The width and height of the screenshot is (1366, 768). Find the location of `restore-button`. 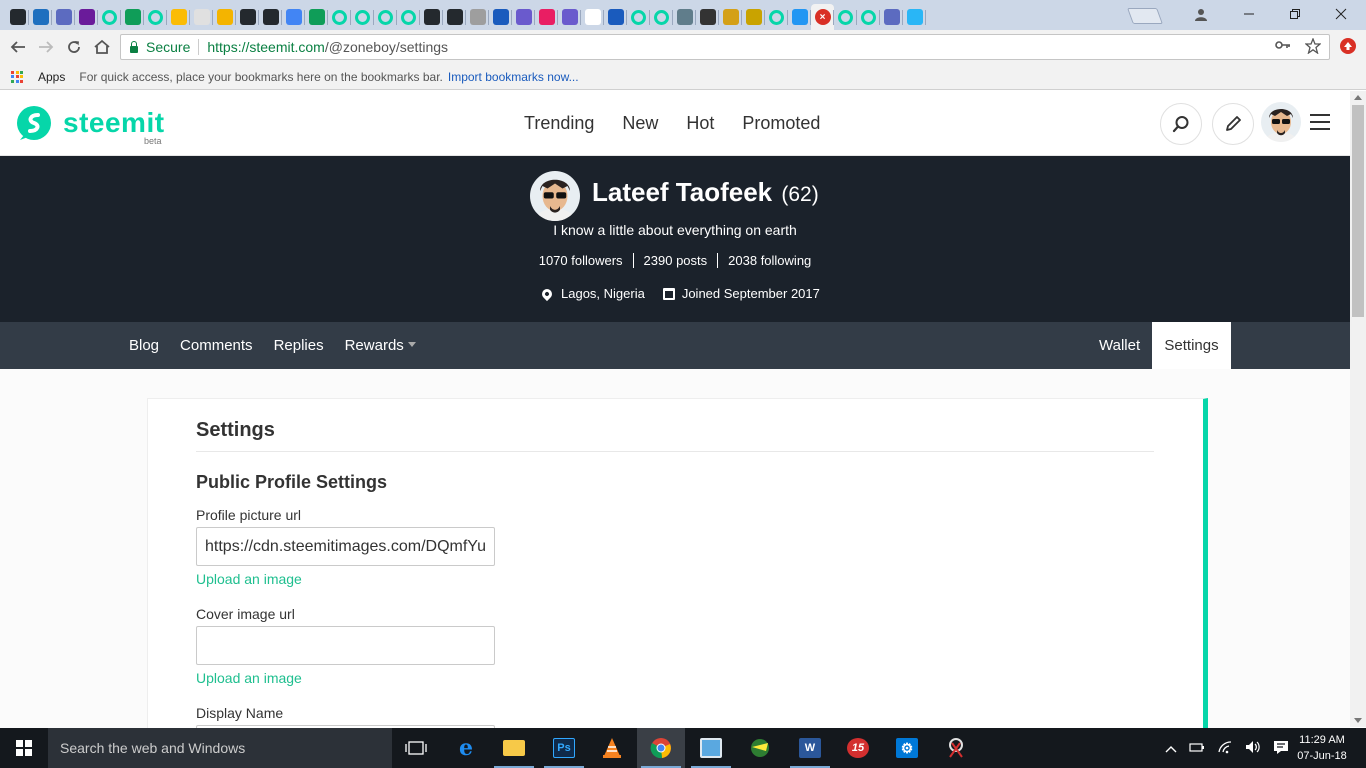

restore-button is located at coordinates (1295, 14).